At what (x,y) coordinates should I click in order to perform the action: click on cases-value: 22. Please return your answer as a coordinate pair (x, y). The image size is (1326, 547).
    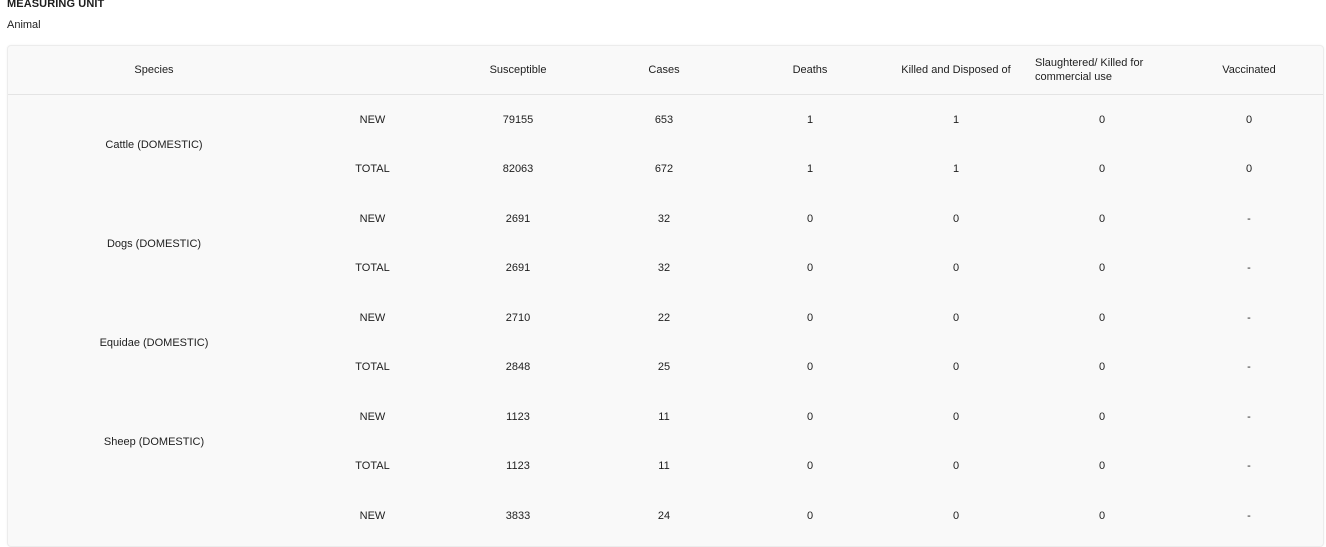
    Looking at the image, I should click on (664, 317).